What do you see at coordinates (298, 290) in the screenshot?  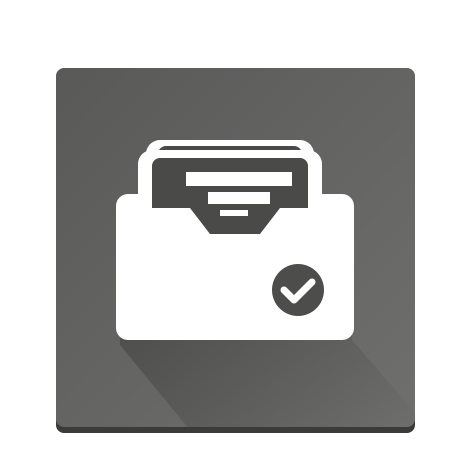 I see `checkmark-badge-icon` at bounding box center [298, 290].